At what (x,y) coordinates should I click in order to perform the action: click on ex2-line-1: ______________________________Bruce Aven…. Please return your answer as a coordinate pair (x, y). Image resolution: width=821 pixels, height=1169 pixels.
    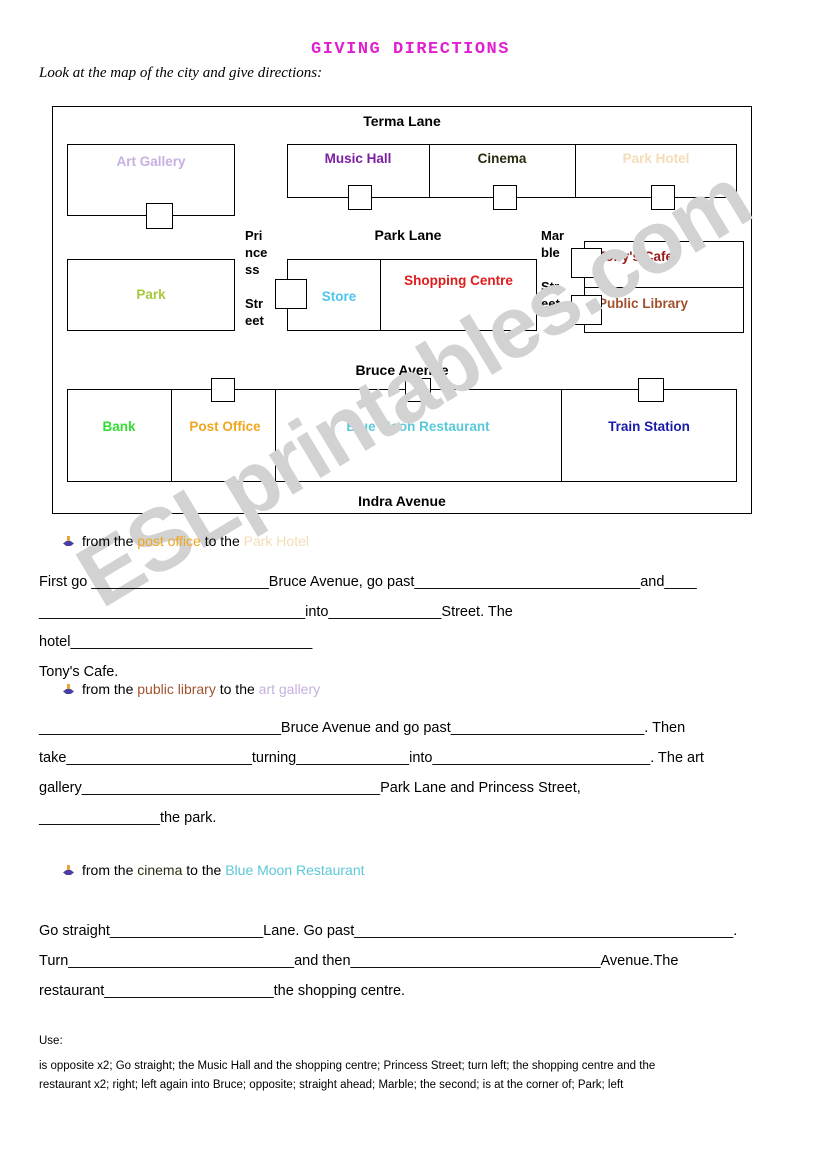
    Looking at the image, I should click on (362, 728).